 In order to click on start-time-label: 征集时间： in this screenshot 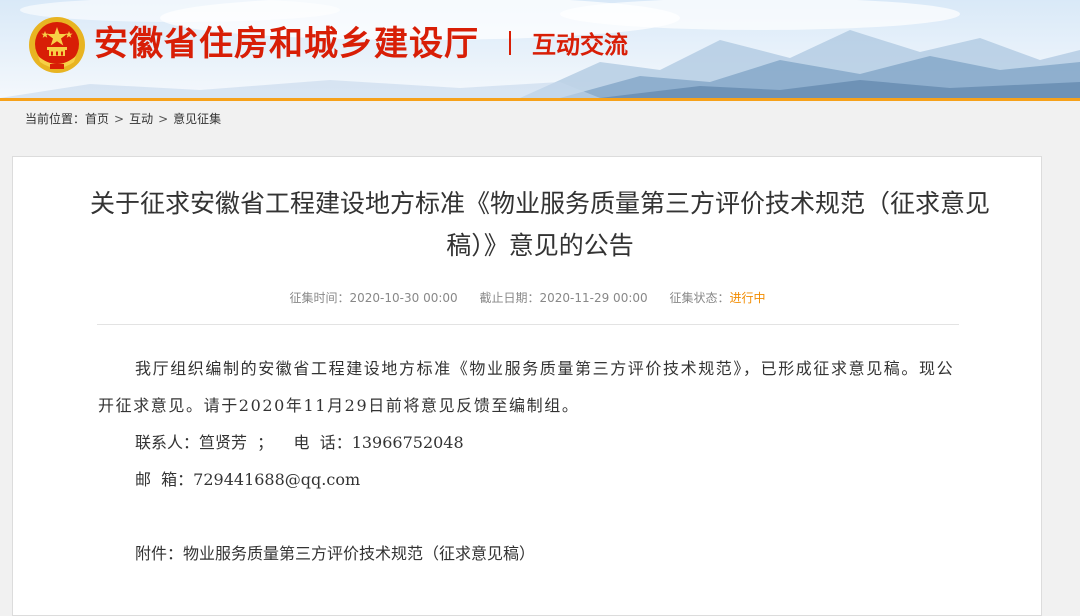, I will do `click(319, 298)`.